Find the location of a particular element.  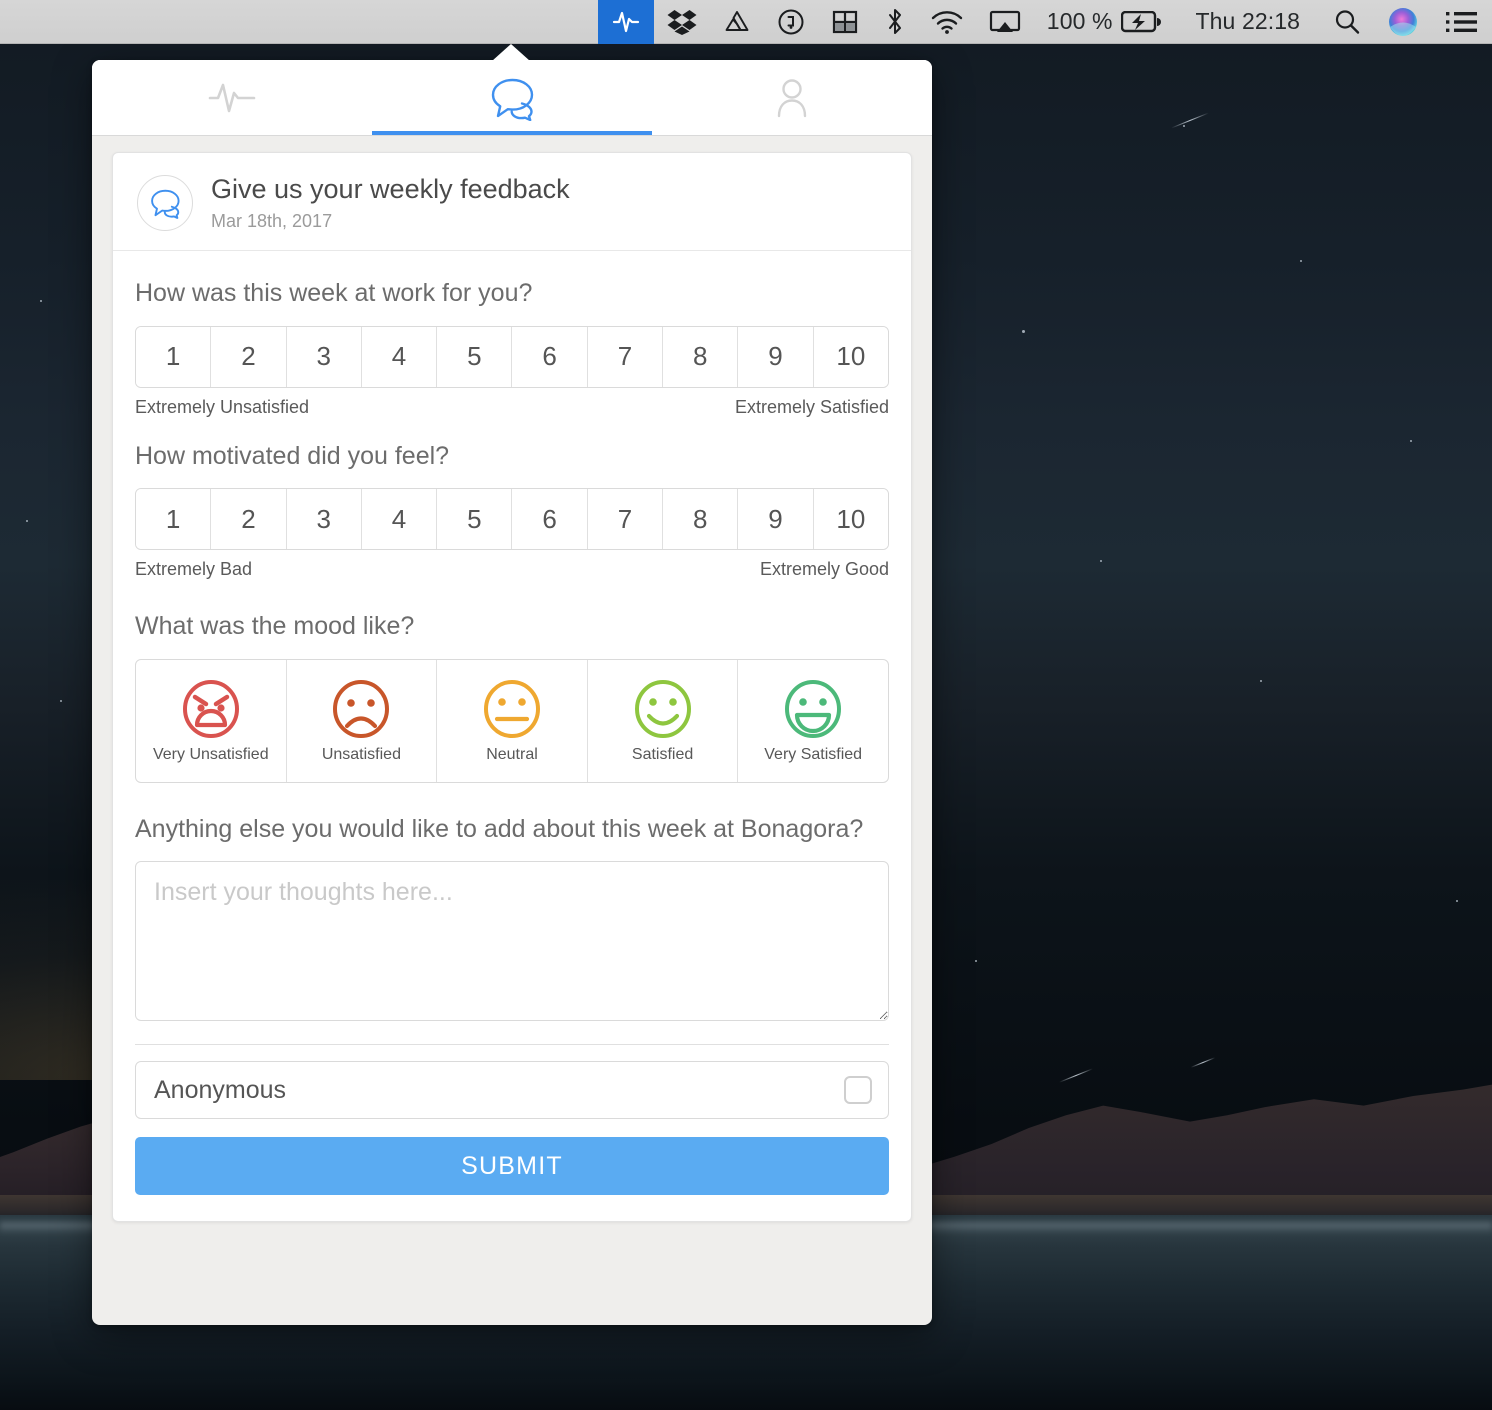

mood-label: Satisfied is located at coordinates (662, 754).